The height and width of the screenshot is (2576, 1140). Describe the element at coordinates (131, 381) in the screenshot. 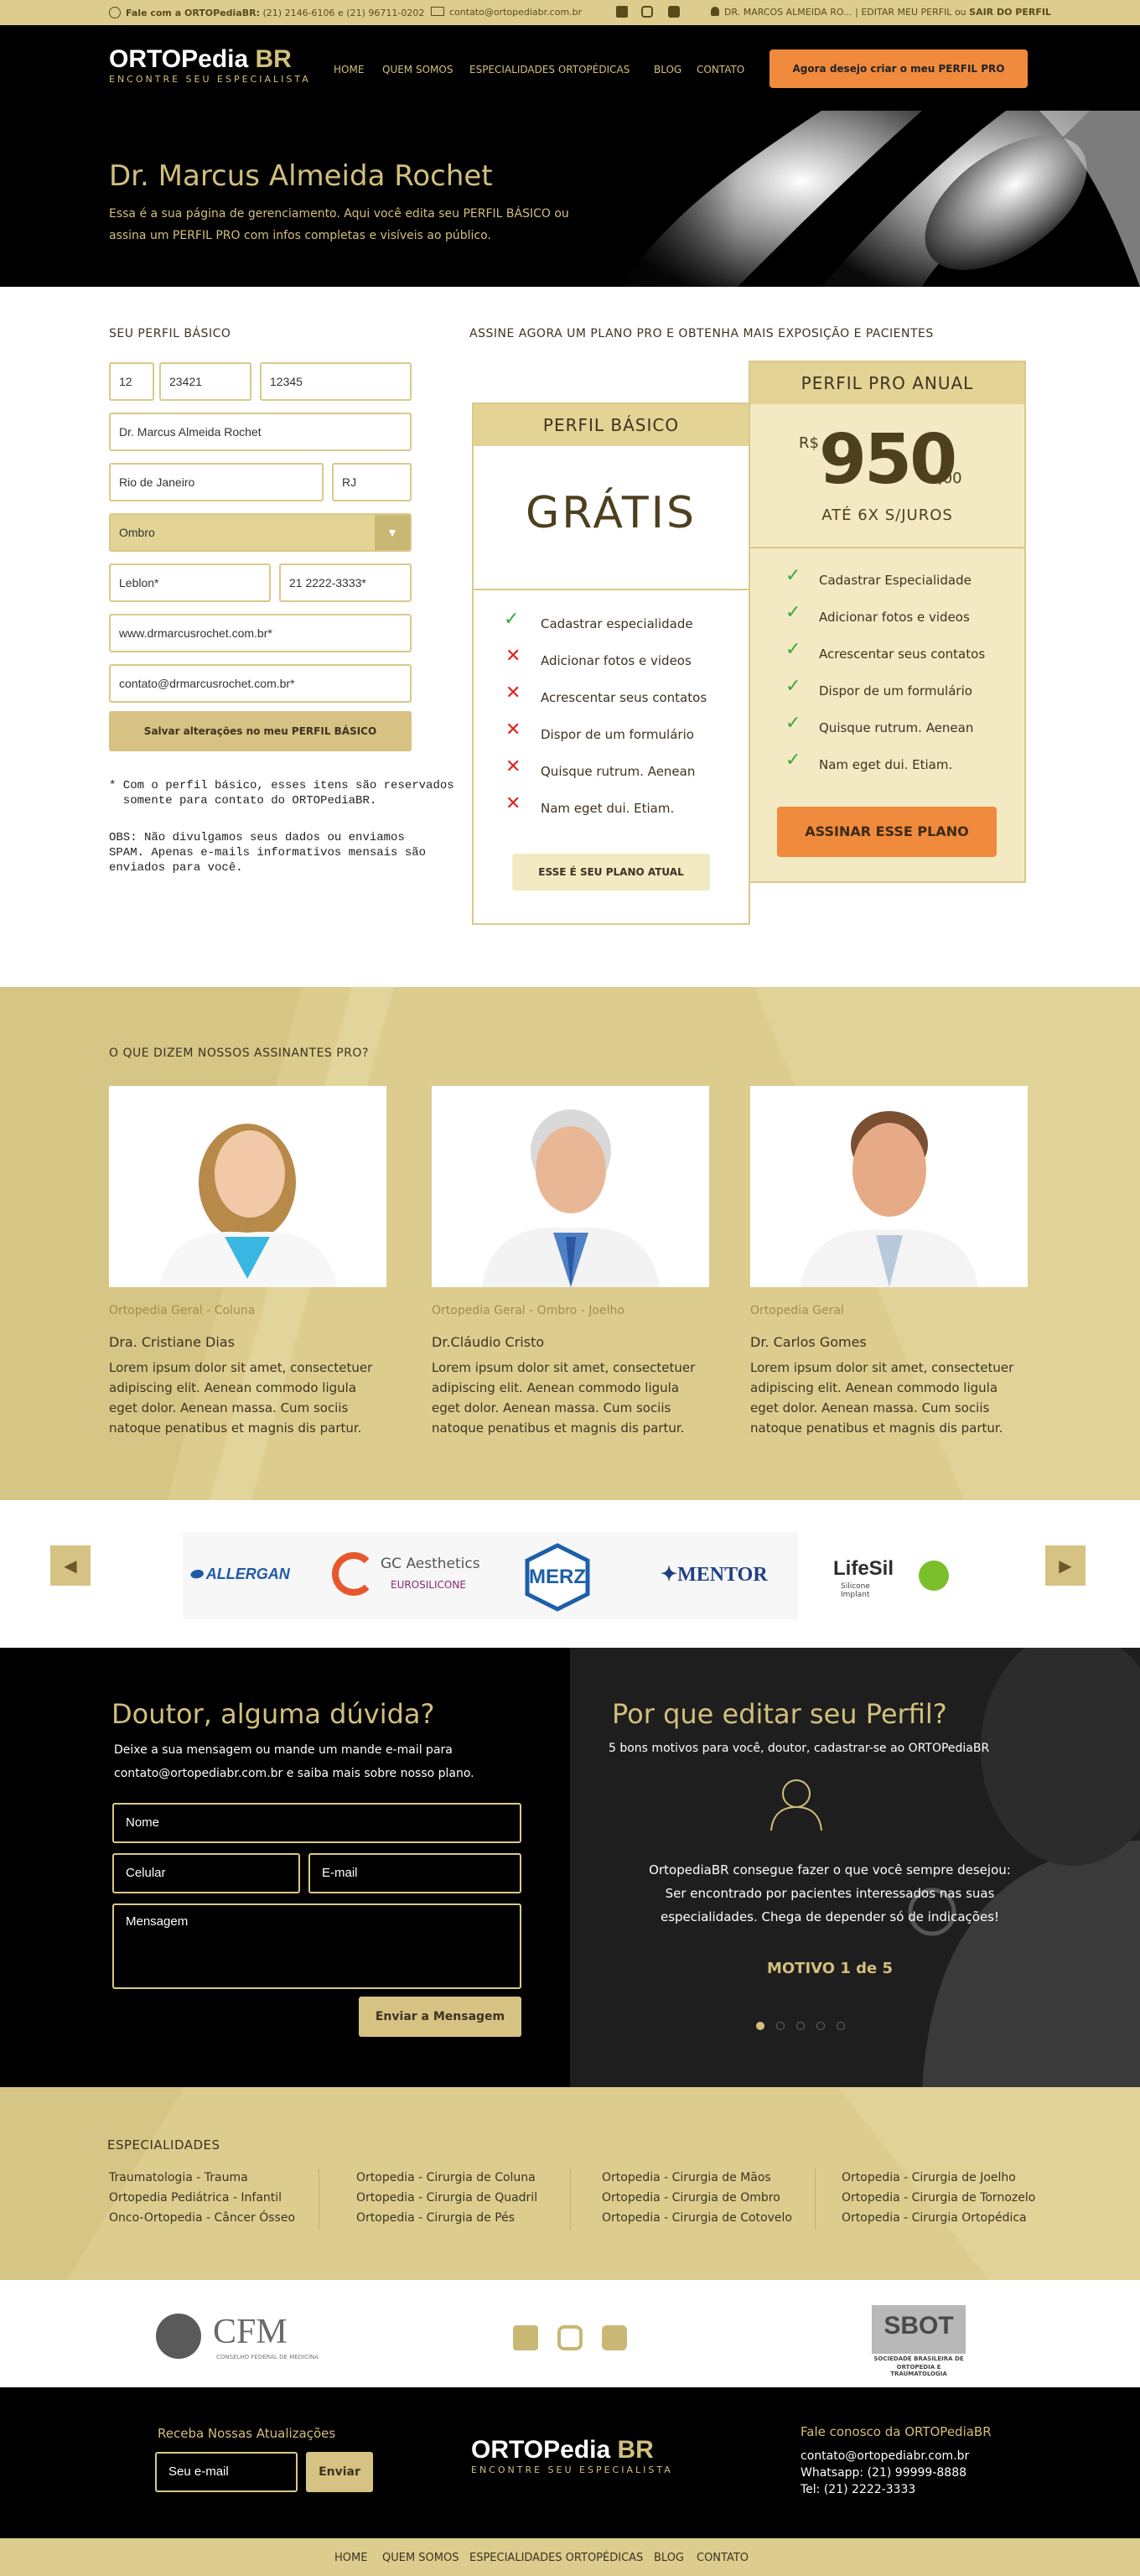

I see `field-a-input: 12` at that location.